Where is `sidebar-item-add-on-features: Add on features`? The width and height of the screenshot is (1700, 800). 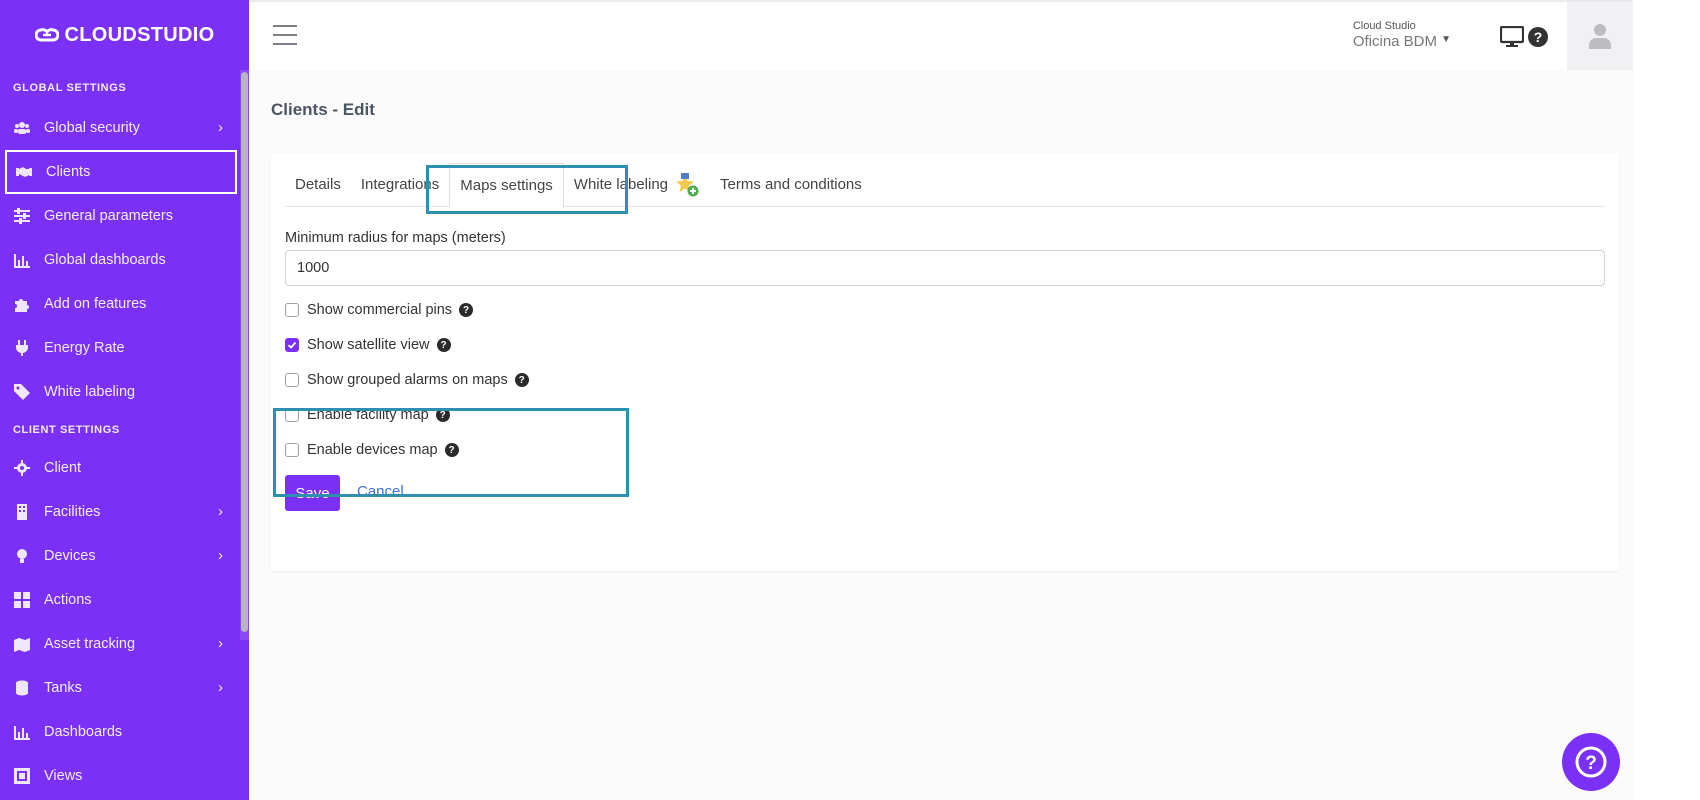
sidebar-item-add-on-features: Add on features is located at coordinates (124, 304).